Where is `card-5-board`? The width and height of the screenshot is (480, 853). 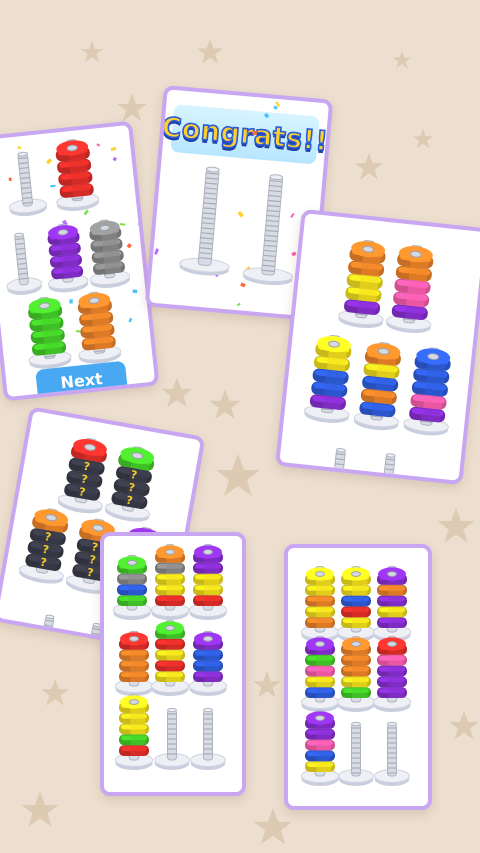 card-5-board is located at coordinates (170, 657).